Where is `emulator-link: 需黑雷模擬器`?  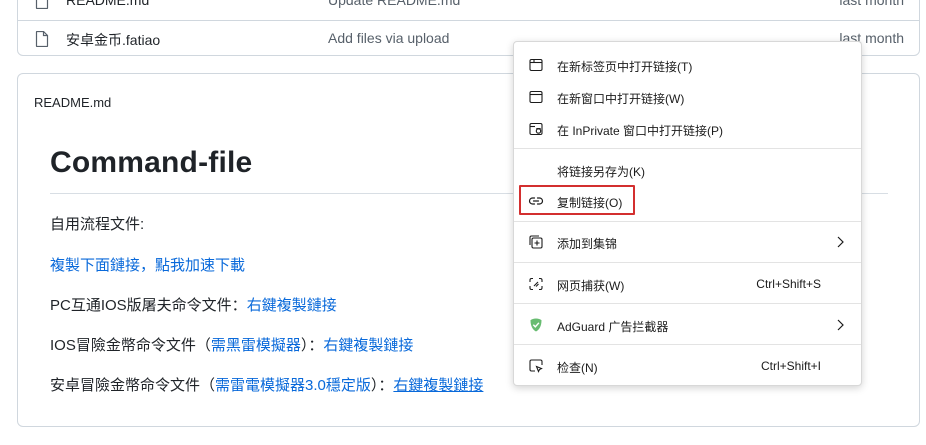
emulator-link: 需黑雷模擬器 is located at coordinates (256, 345).